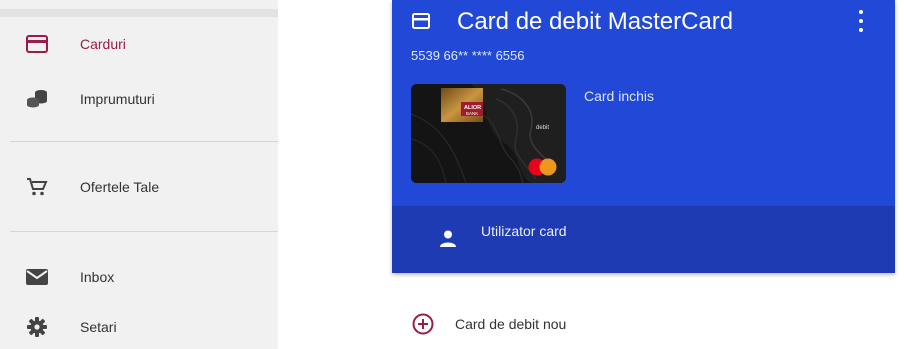 This screenshot has height=349, width=904. Describe the element at coordinates (97, 277) in the screenshot. I see `sidebar-item-label: Inbox` at that location.